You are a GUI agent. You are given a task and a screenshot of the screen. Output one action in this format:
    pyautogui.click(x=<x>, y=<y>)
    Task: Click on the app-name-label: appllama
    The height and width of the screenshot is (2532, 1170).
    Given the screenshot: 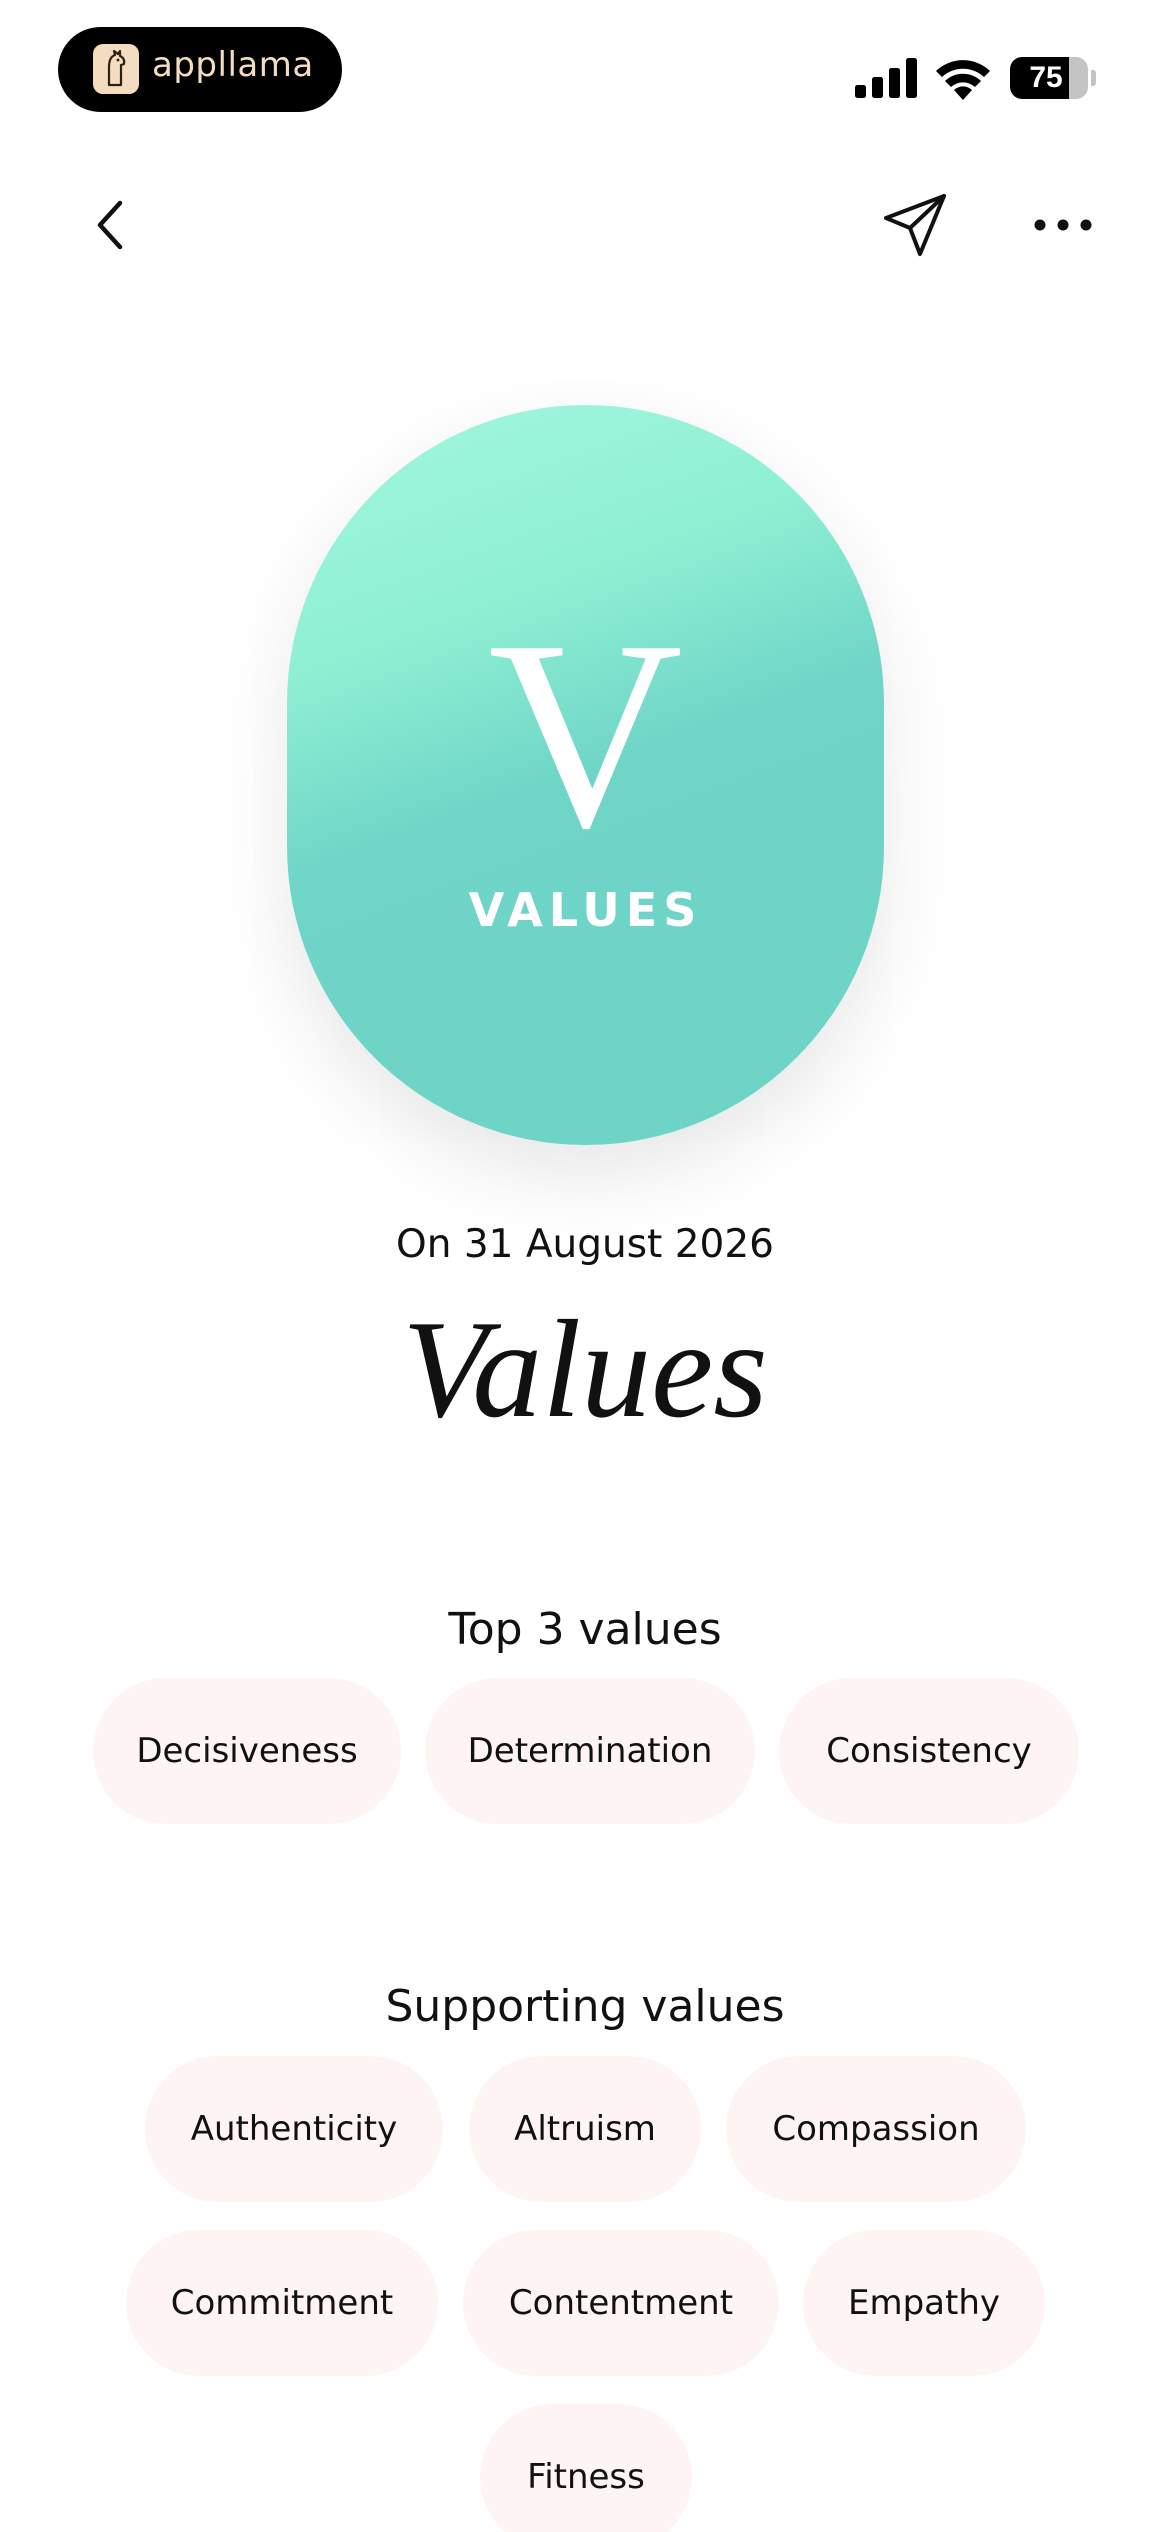 What is the action you would take?
    pyautogui.click(x=233, y=65)
    